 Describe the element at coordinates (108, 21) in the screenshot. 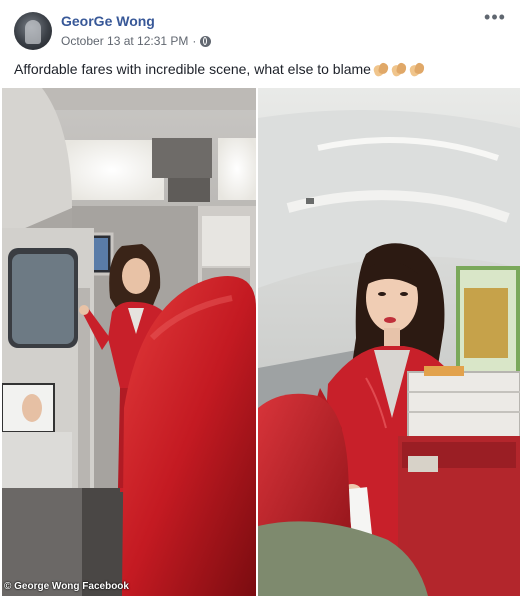

I see `author-name: GeorGe Wong` at that location.